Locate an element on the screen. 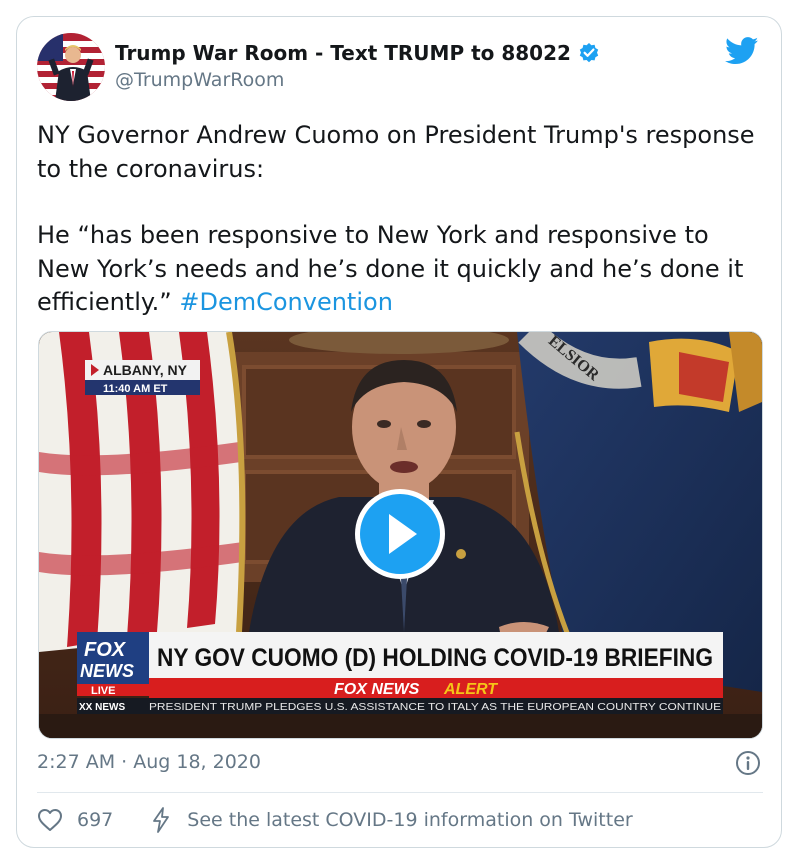 This screenshot has width=800, height=867. fox-logo-bottom: NEWS is located at coordinates (107, 671).